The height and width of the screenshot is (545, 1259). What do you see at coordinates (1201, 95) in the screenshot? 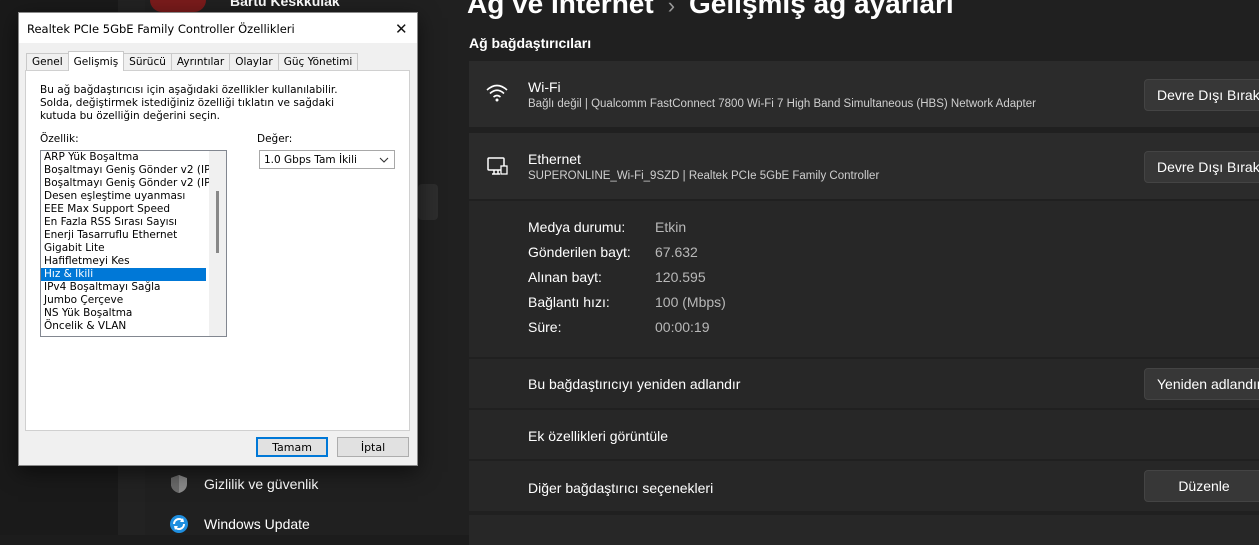
I see `disable-wifi-button: Devre Dışı Bırak` at bounding box center [1201, 95].